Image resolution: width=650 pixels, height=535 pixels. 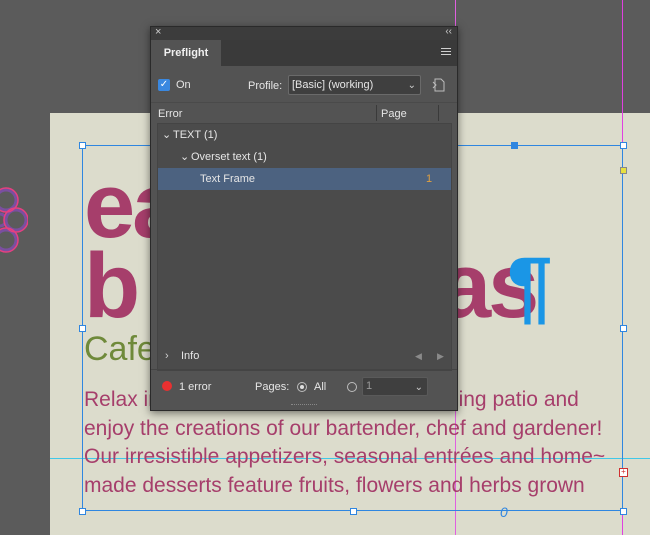 I want to click on list-item-text-frame: Text Frame 1, so click(x=304, y=179).